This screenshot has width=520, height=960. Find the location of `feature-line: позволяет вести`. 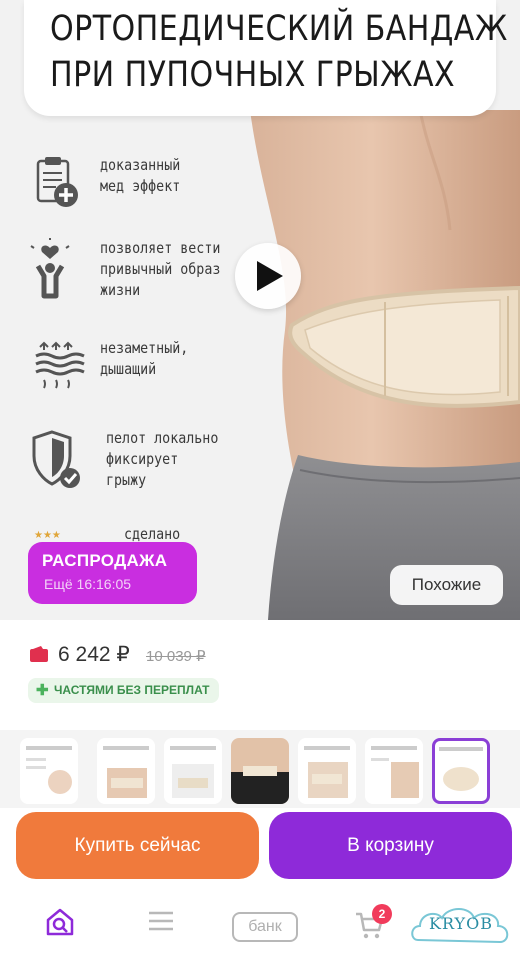

feature-line: позволяет вести is located at coordinates (160, 248).